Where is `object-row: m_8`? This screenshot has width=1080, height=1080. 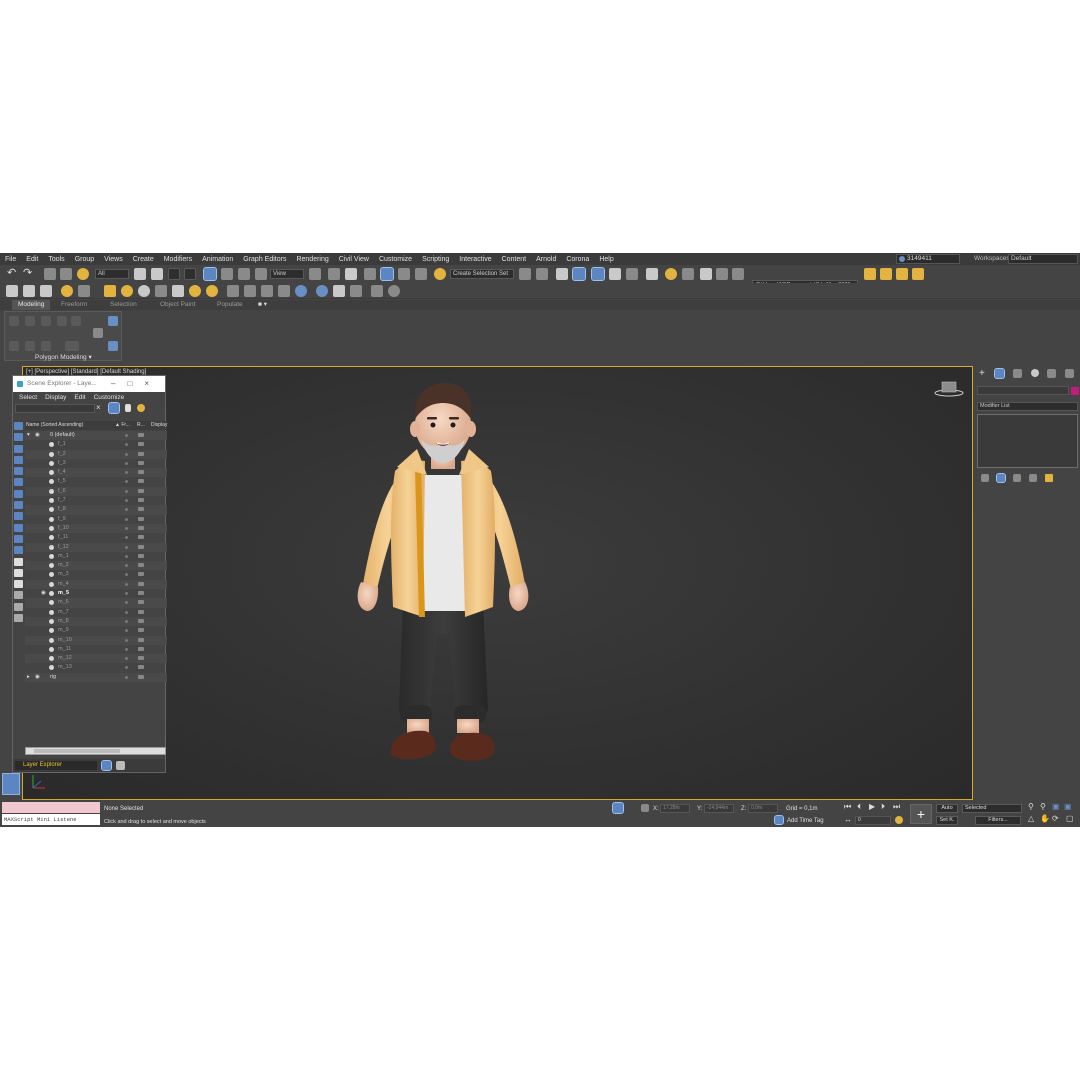
object-row: m_8 is located at coordinates (96, 621).